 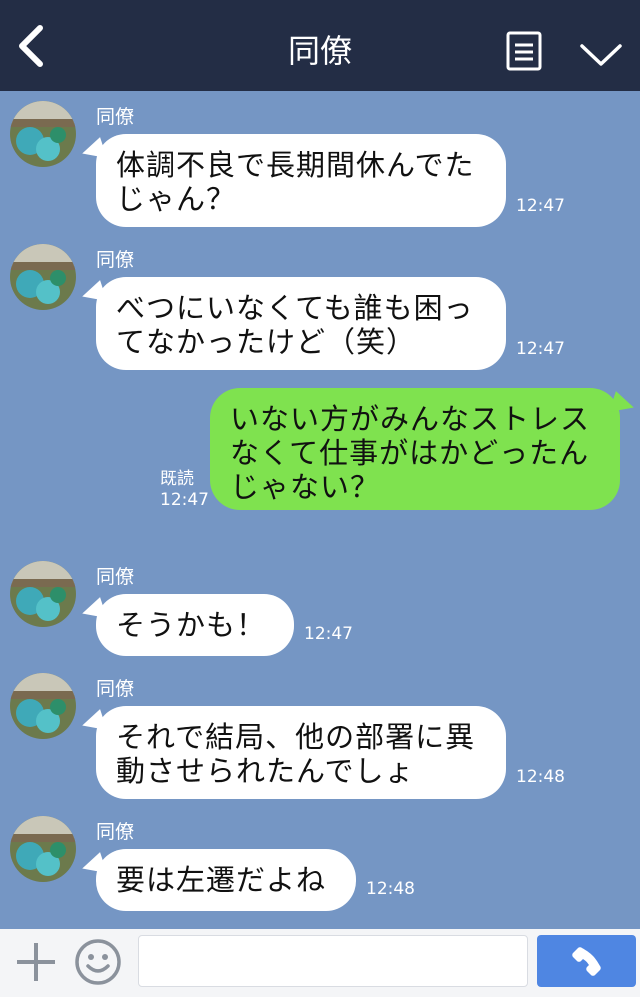 I want to click on chat-title: 同僚, so click(x=319, y=51).